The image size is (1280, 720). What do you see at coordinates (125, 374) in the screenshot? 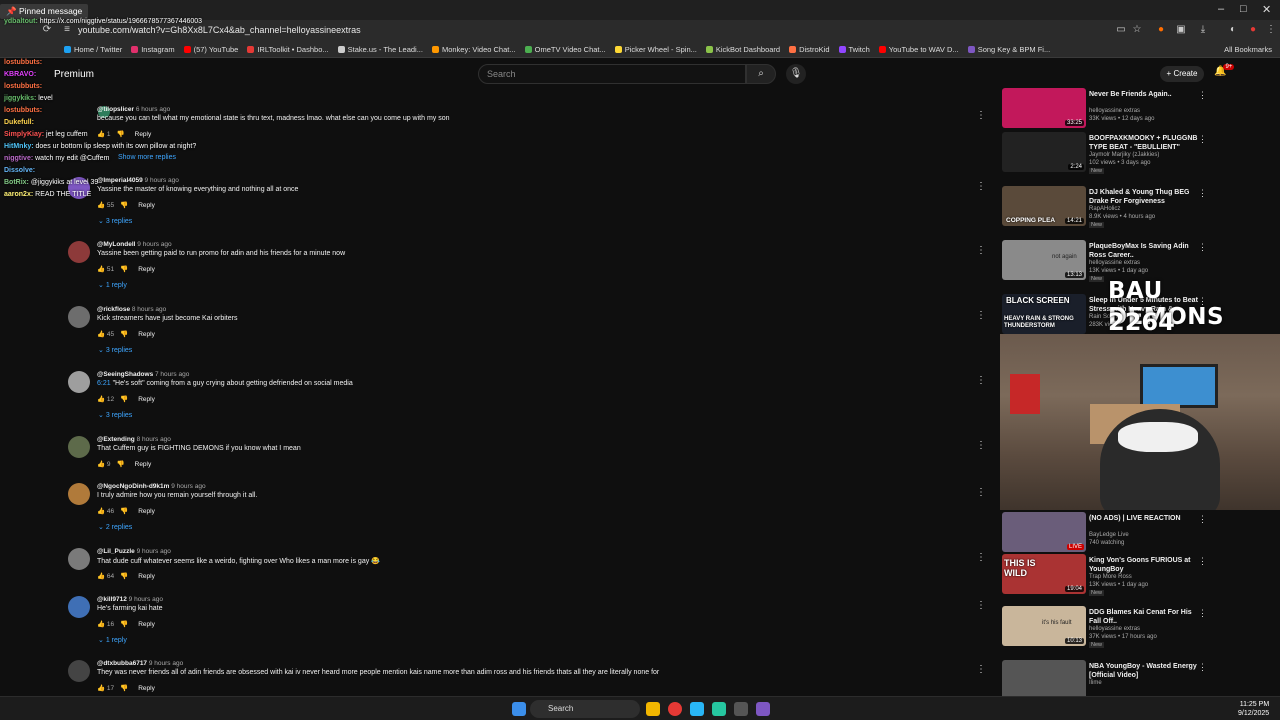
I see `comment-author: @SeeingShadows` at bounding box center [125, 374].